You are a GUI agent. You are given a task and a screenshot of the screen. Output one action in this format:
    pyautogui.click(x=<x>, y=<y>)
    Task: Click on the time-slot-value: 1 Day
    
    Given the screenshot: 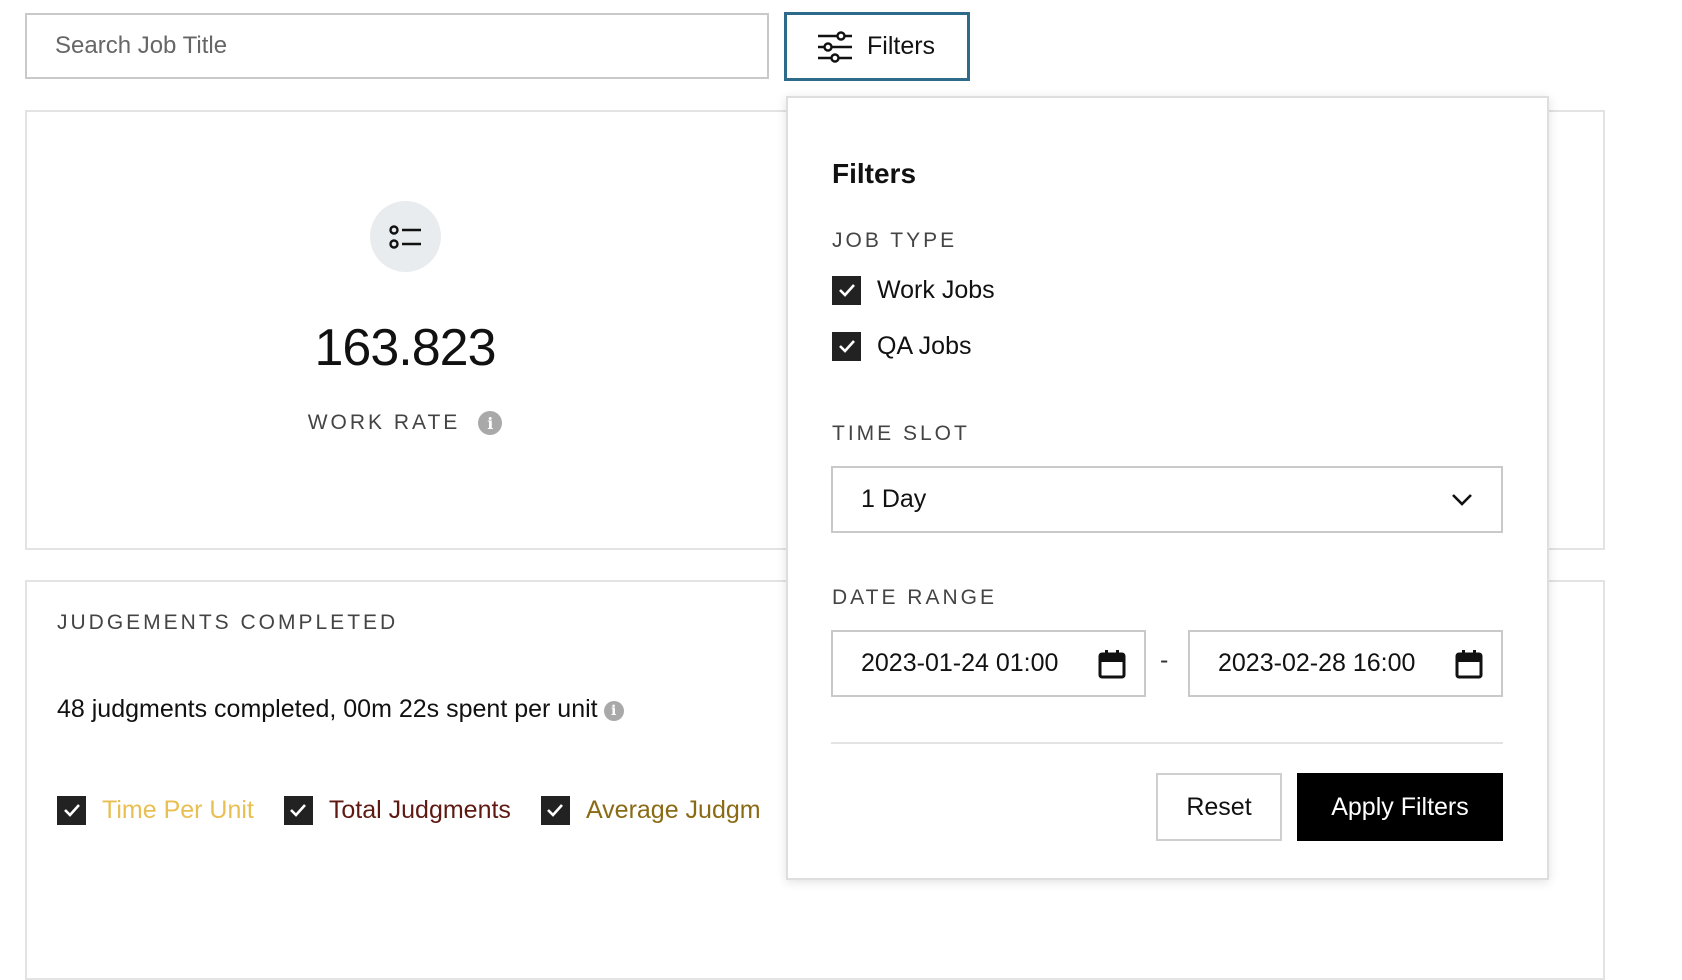 What is the action you would take?
    pyautogui.click(x=894, y=499)
    